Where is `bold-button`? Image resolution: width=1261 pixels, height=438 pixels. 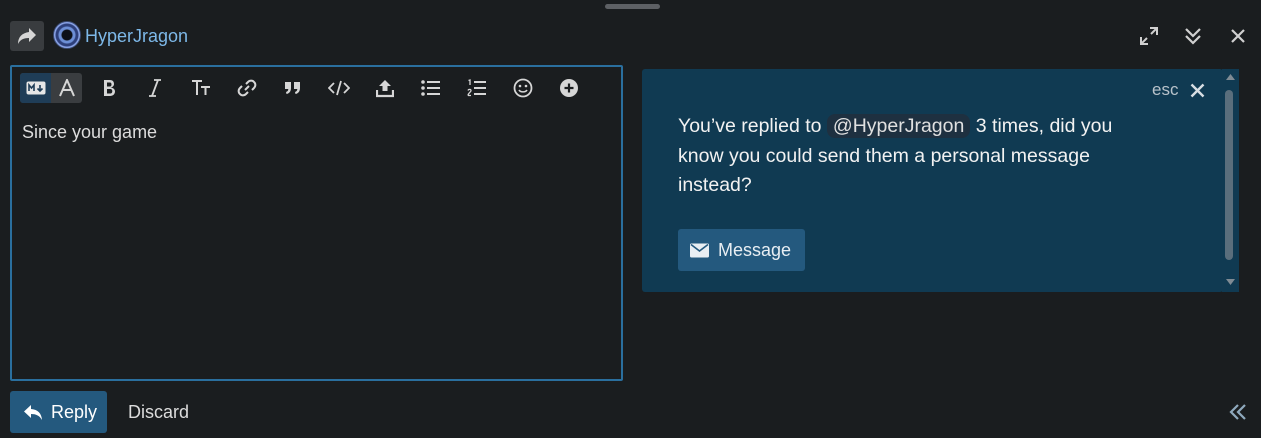 bold-button is located at coordinates (109, 88).